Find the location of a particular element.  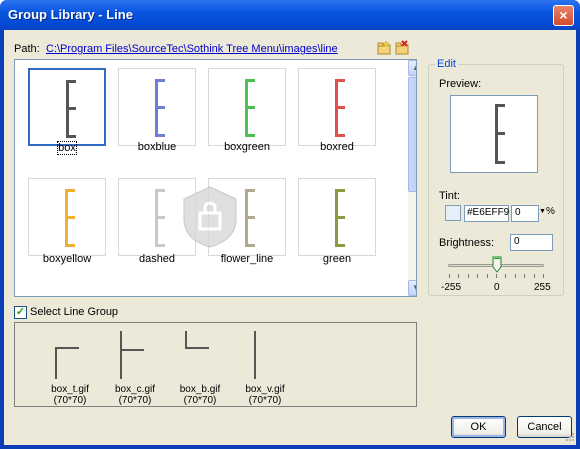

preview-box is located at coordinates (494, 134).